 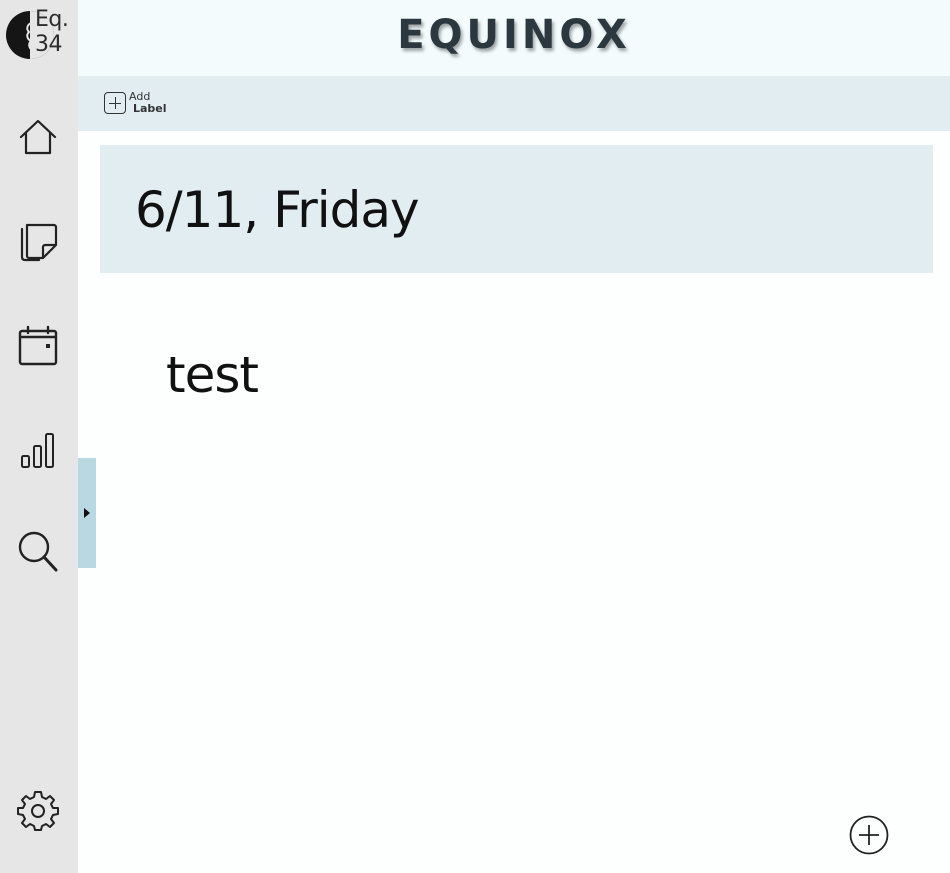 I want to click on home-icon, so click(x=38, y=137).